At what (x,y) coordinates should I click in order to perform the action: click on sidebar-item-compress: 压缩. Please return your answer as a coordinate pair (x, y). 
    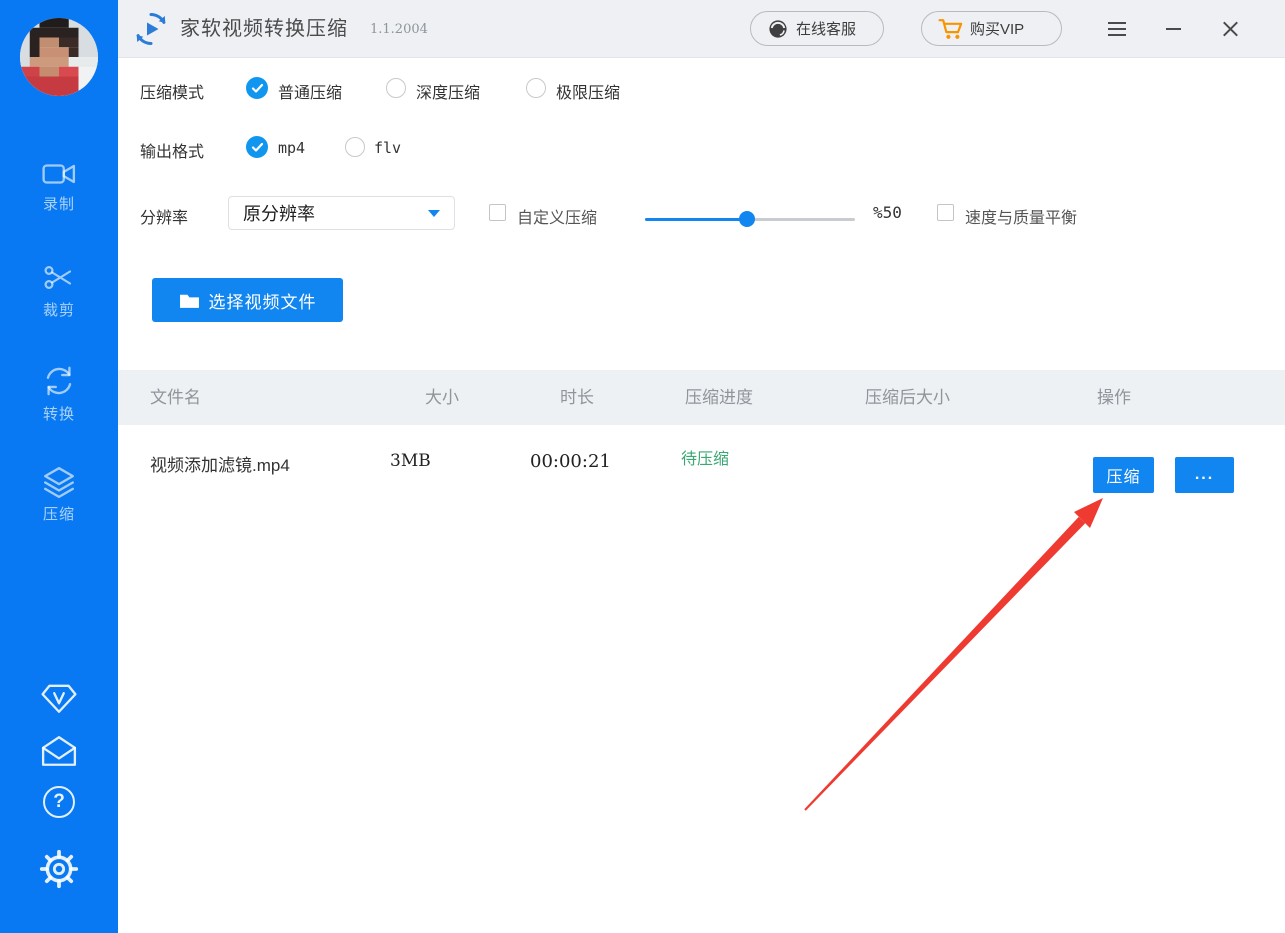
    Looking at the image, I should click on (59, 495).